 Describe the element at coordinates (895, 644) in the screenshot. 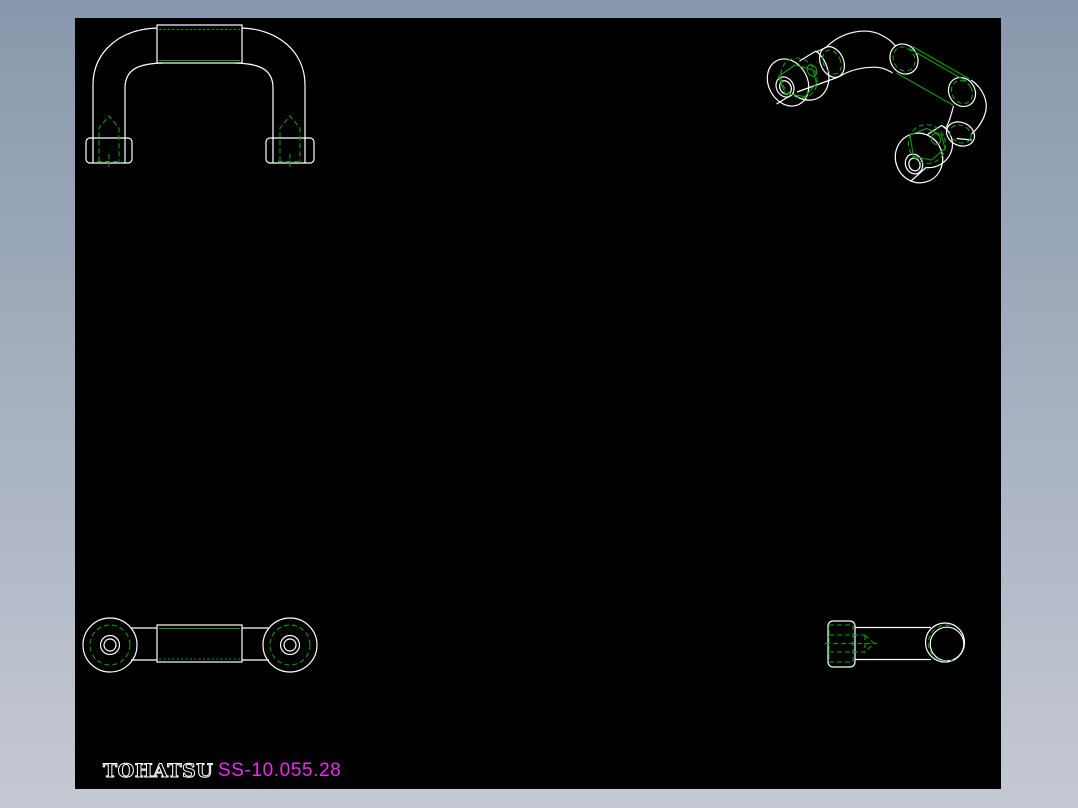

I see `side-view` at that location.